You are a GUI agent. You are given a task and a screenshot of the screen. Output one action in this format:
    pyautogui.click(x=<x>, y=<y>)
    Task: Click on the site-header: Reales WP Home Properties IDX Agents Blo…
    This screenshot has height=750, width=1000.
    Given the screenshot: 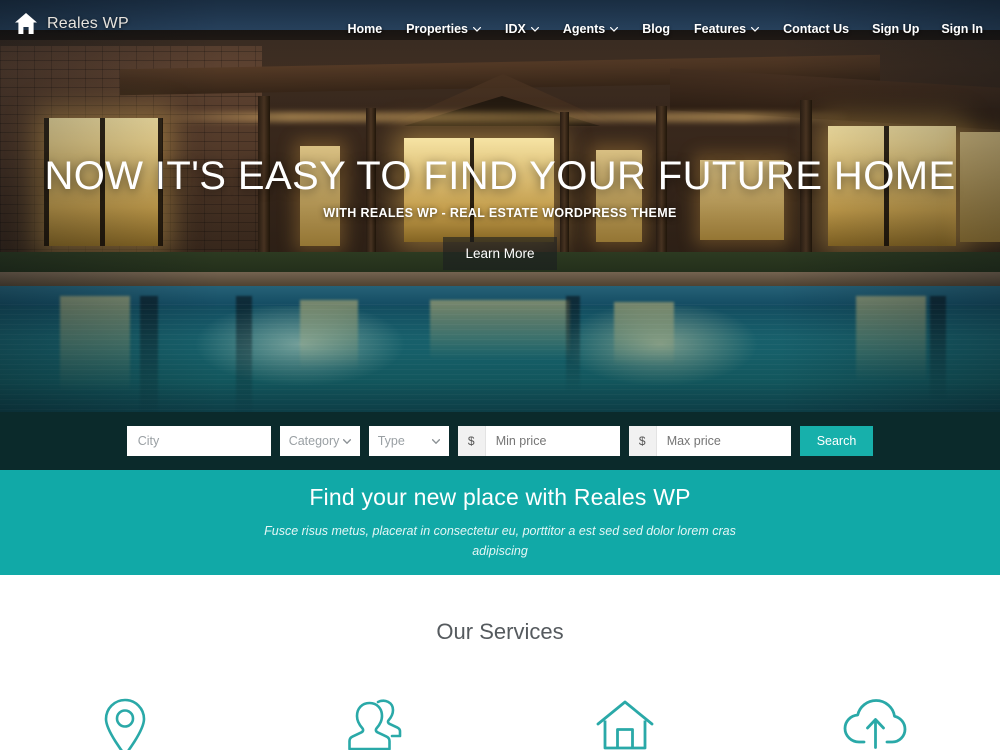 What is the action you would take?
    pyautogui.click(x=500, y=31)
    